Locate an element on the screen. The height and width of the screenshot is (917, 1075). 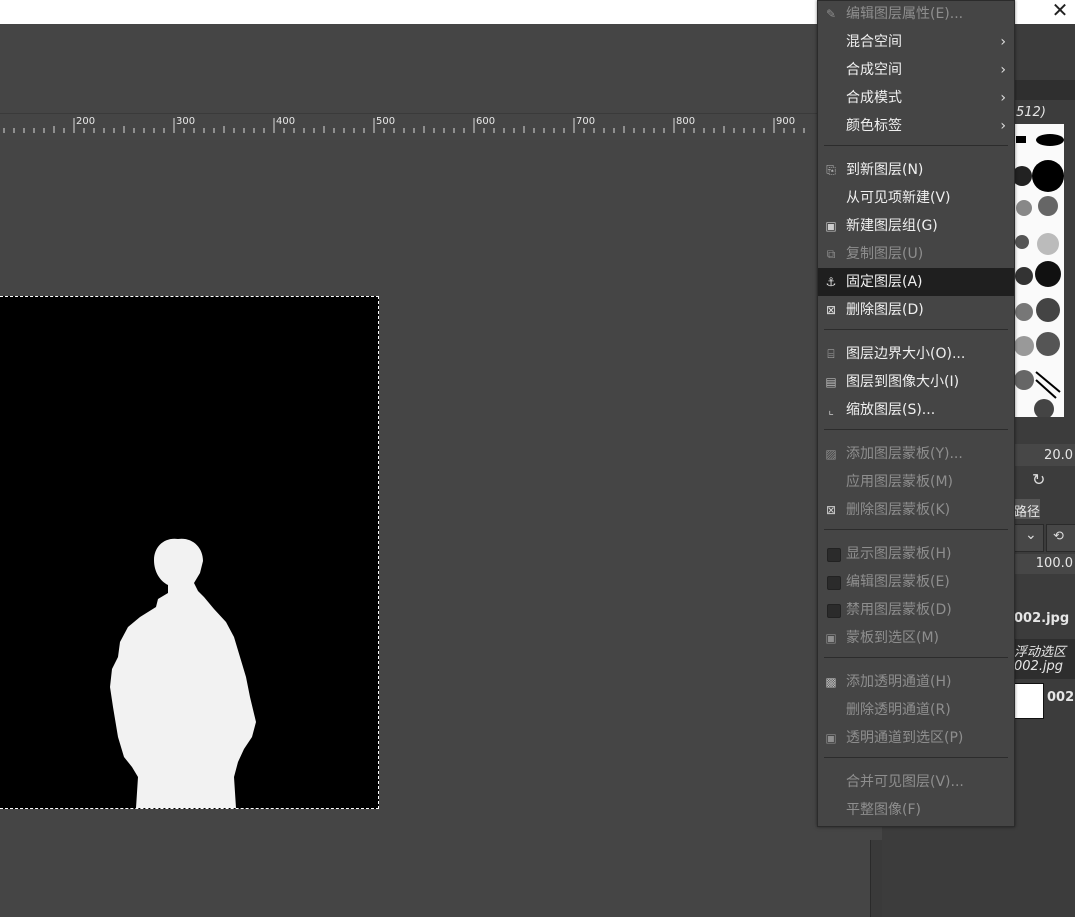
ruler-ticks is located at coordinates (404, 125).